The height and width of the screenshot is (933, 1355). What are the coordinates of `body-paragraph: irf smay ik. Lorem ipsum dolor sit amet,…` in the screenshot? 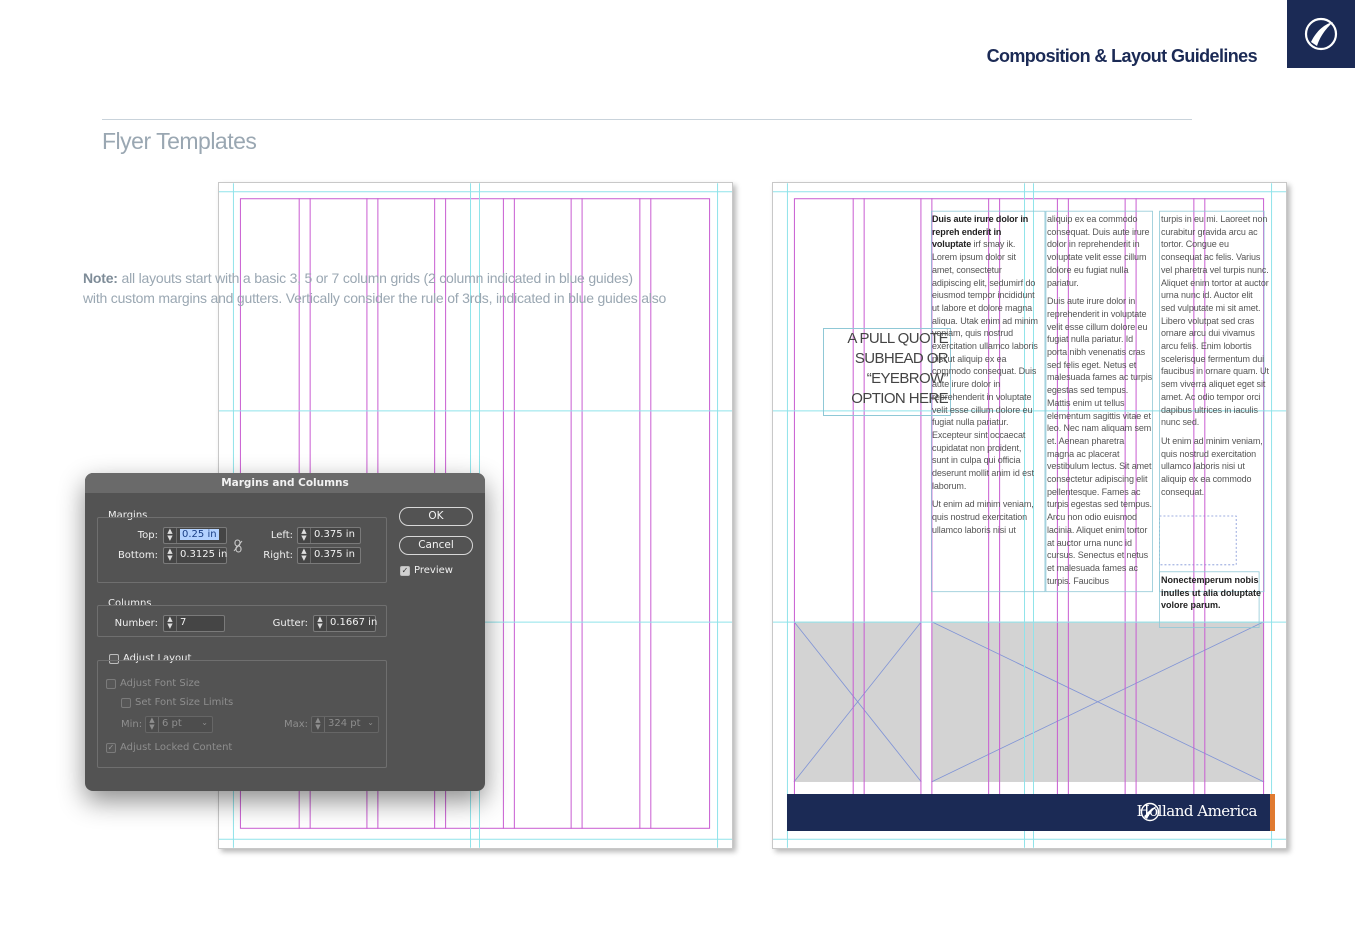 It's located at (985, 365).